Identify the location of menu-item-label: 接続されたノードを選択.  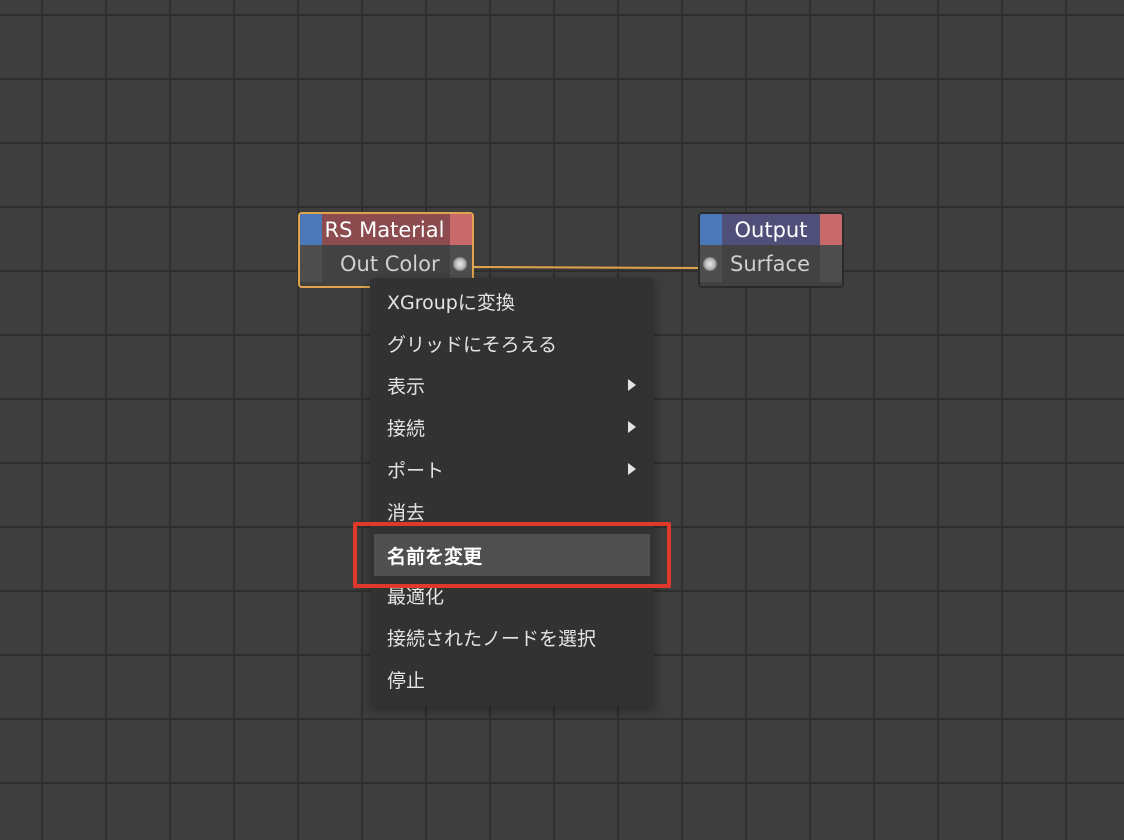
(492, 638).